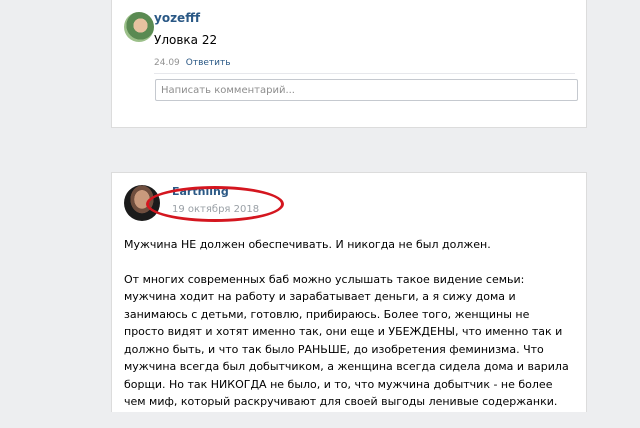  I want to click on divider, so click(364, 73).